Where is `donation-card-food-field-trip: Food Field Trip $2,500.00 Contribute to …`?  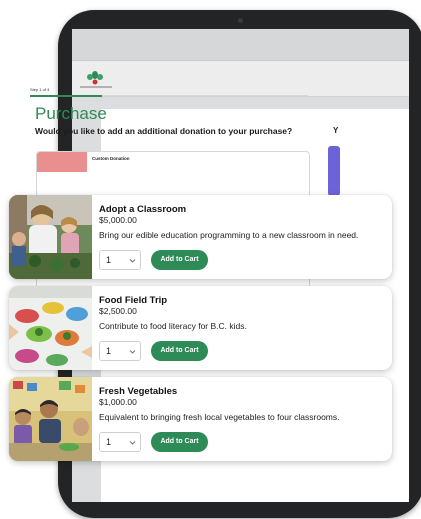 donation-card-food-field-trip: Food Field Trip $2,500.00 Contribute to … is located at coordinates (200, 328).